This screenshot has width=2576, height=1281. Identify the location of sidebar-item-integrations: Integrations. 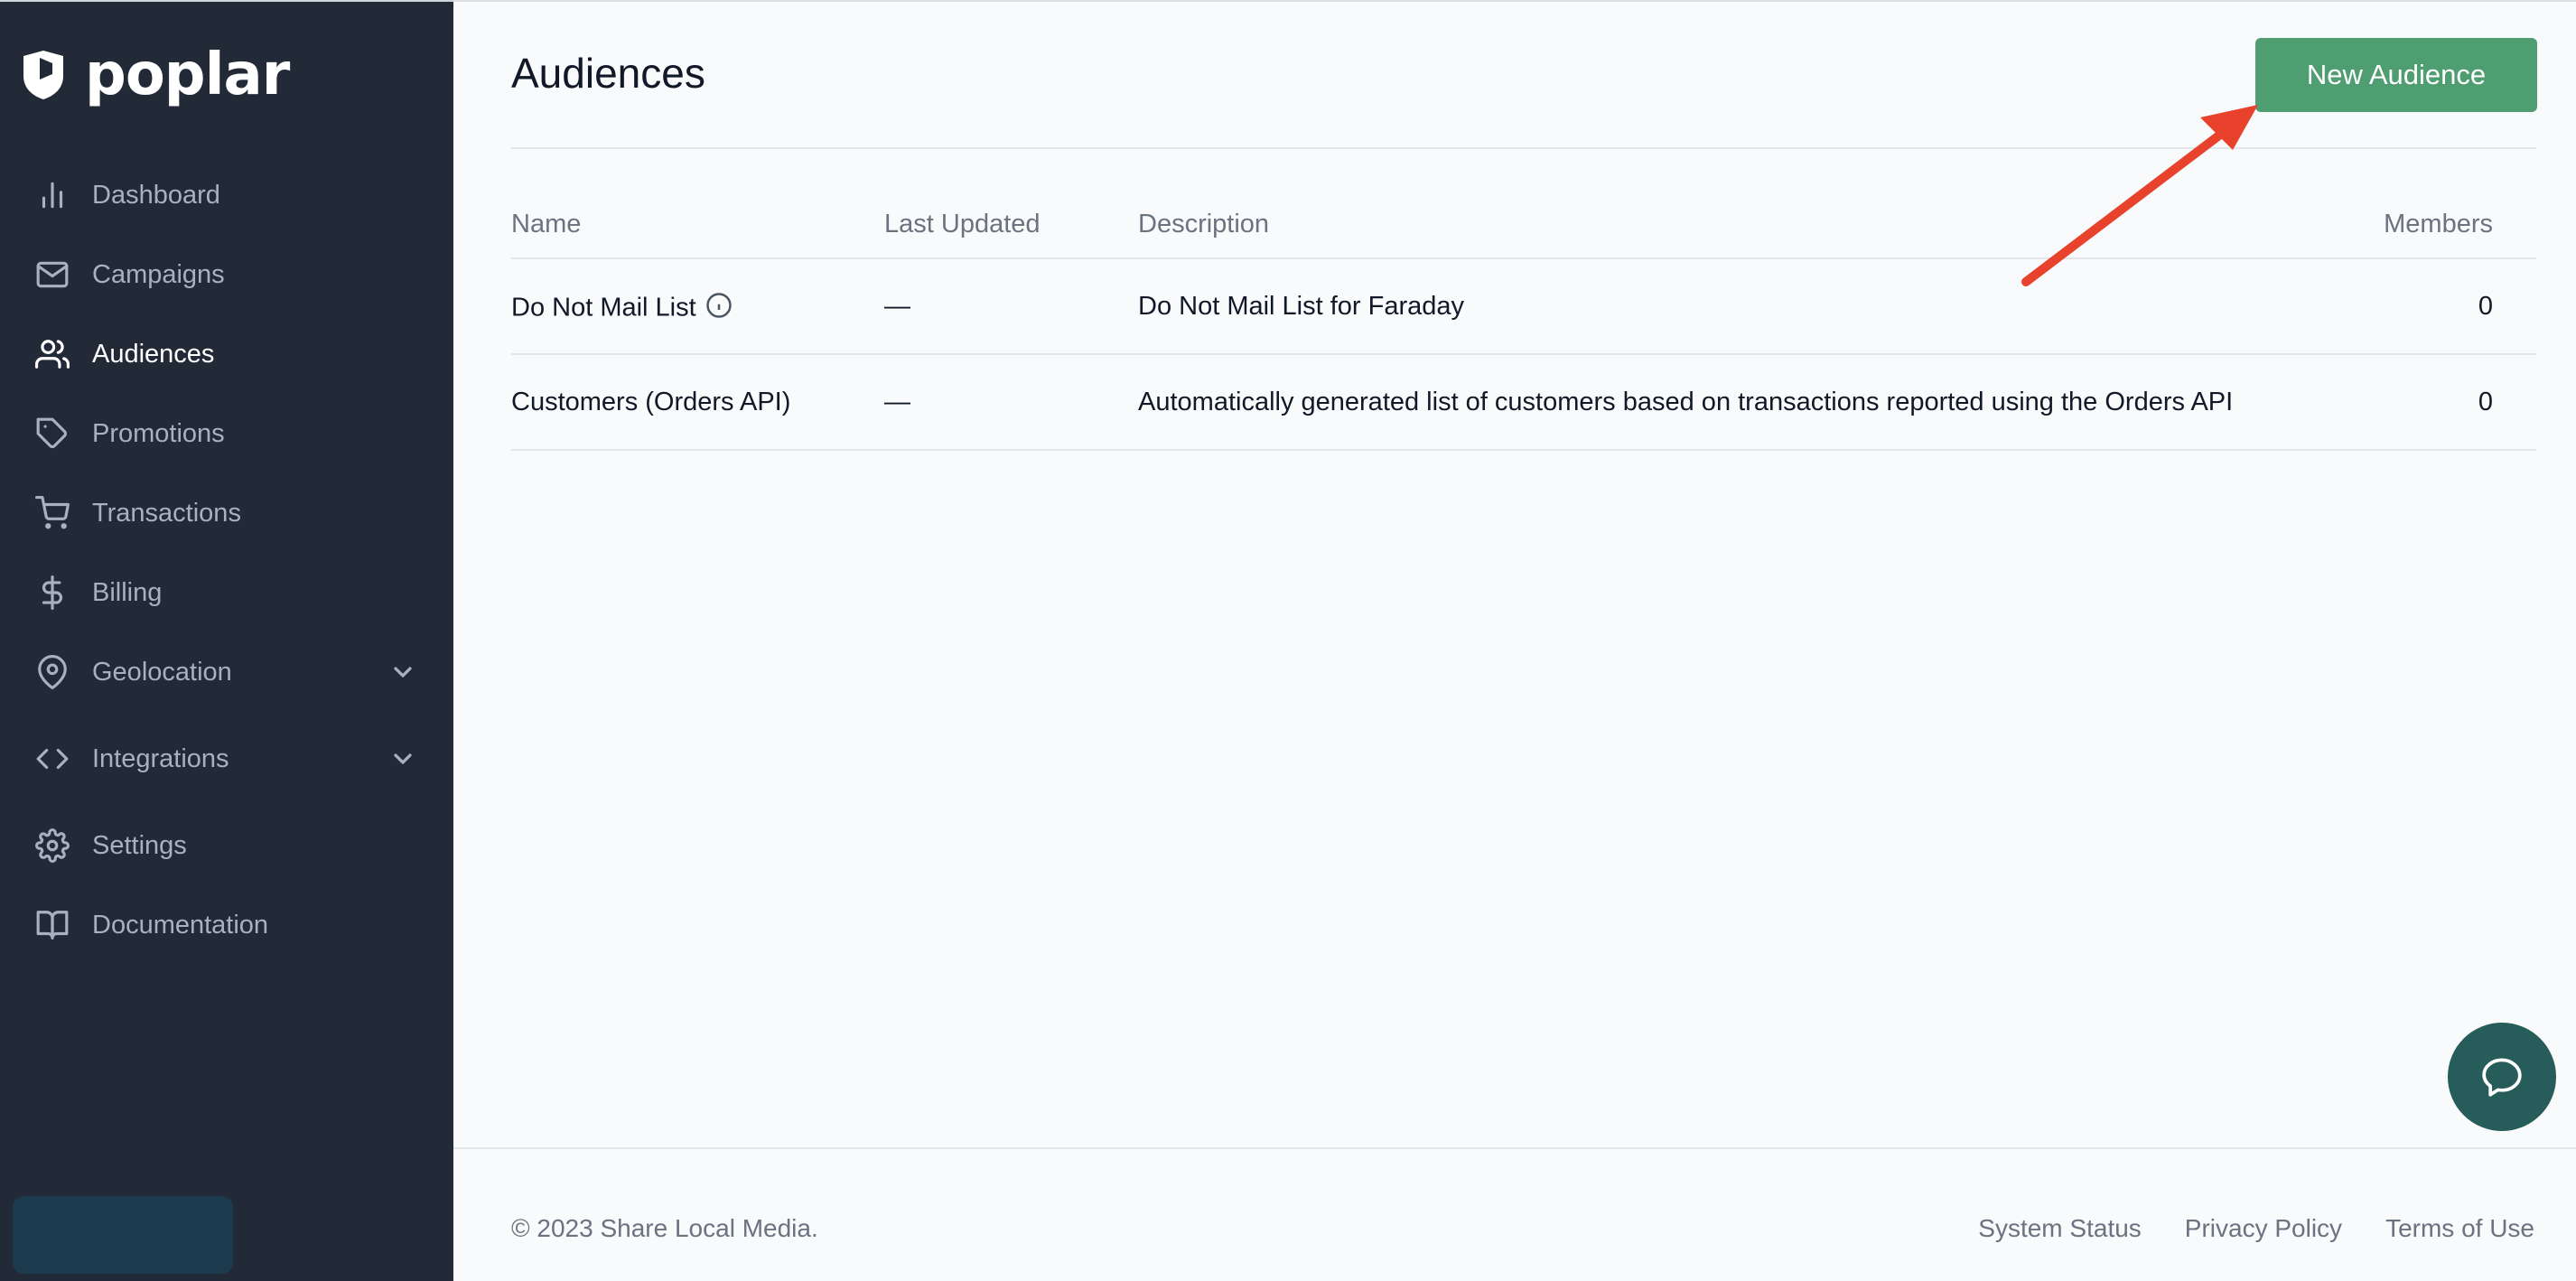
(225, 759).